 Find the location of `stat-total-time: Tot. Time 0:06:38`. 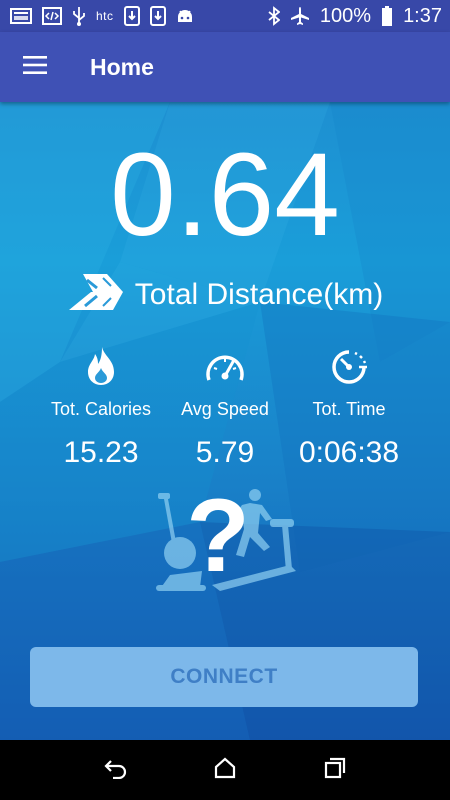

stat-total-time: Tot. Time 0:06:38 is located at coordinates (349, 408).